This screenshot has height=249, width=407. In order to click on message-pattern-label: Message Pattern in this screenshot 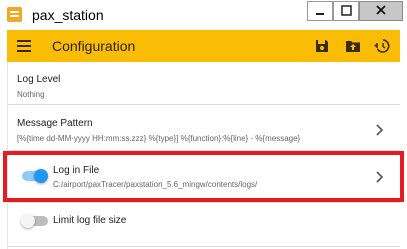, I will do `click(55, 123)`.